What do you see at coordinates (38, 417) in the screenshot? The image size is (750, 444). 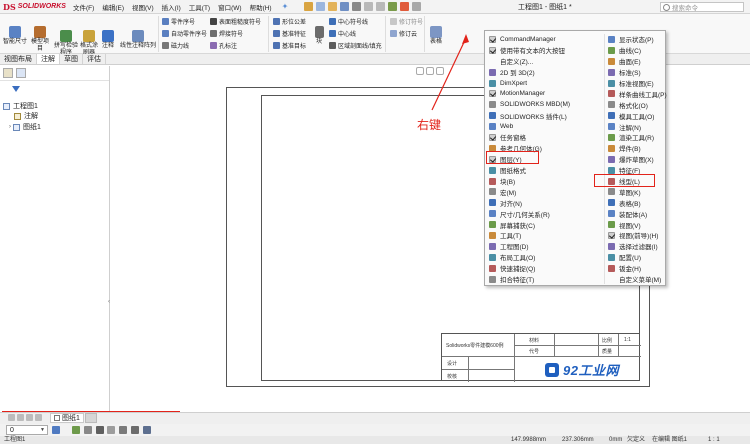 I see `last-sheet-icon` at bounding box center [38, 417].